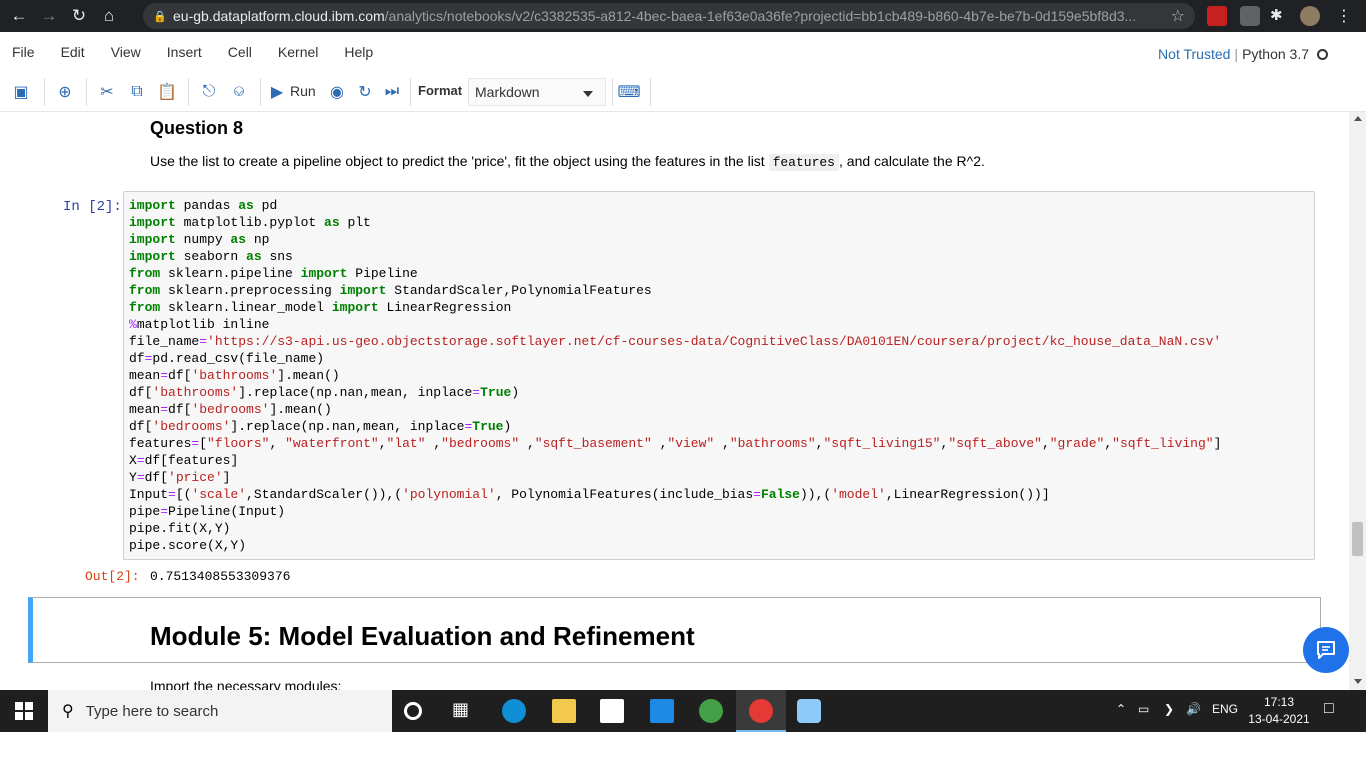 The image size is (1366, 768). I want to click on pdf-extension-icon, so click(1217, 16).